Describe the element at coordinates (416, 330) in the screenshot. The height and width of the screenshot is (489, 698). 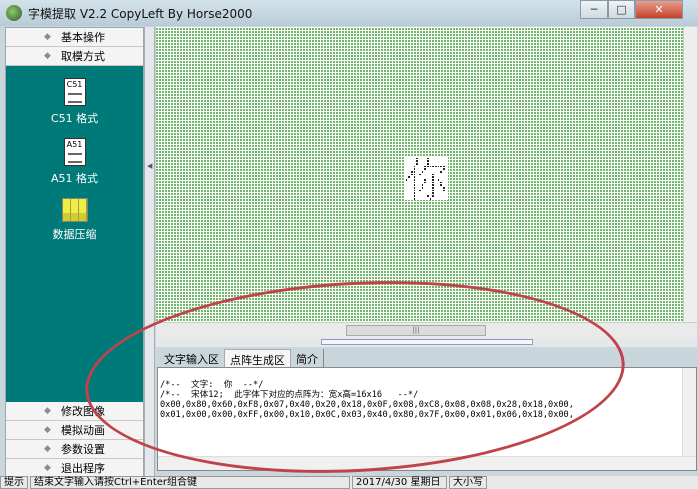
I see `scroll-thumb: |||` at that location.